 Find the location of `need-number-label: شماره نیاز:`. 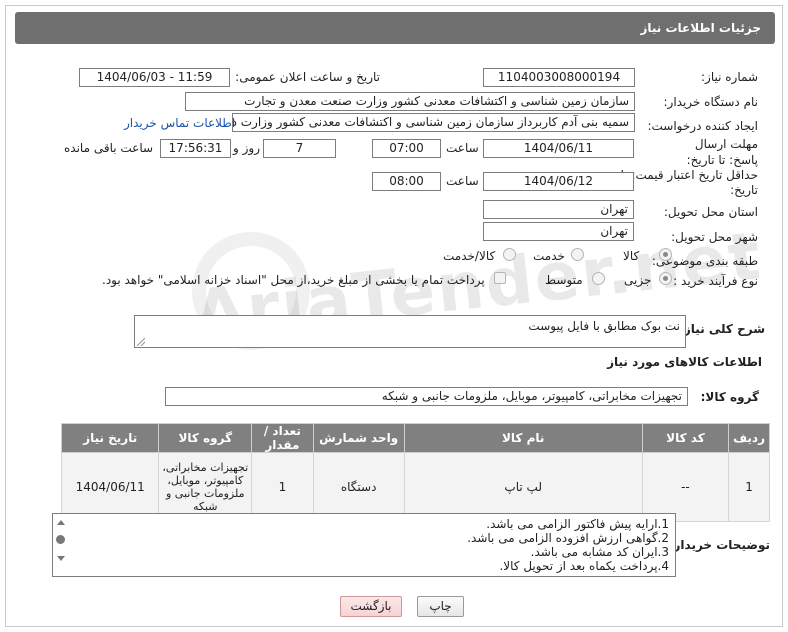

need-number-label: شماره نیاز: is located at coordinates (729, 77).